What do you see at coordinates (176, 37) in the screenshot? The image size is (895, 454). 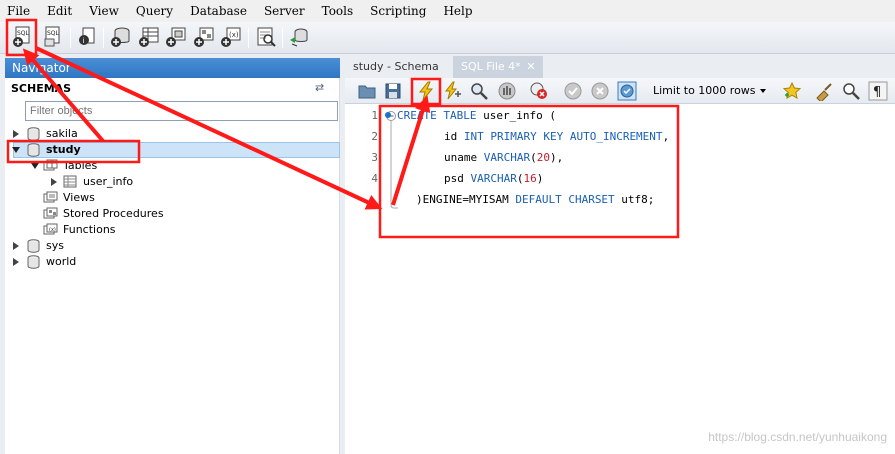 I see `create-view-icon` at bounding box center [176, 37].